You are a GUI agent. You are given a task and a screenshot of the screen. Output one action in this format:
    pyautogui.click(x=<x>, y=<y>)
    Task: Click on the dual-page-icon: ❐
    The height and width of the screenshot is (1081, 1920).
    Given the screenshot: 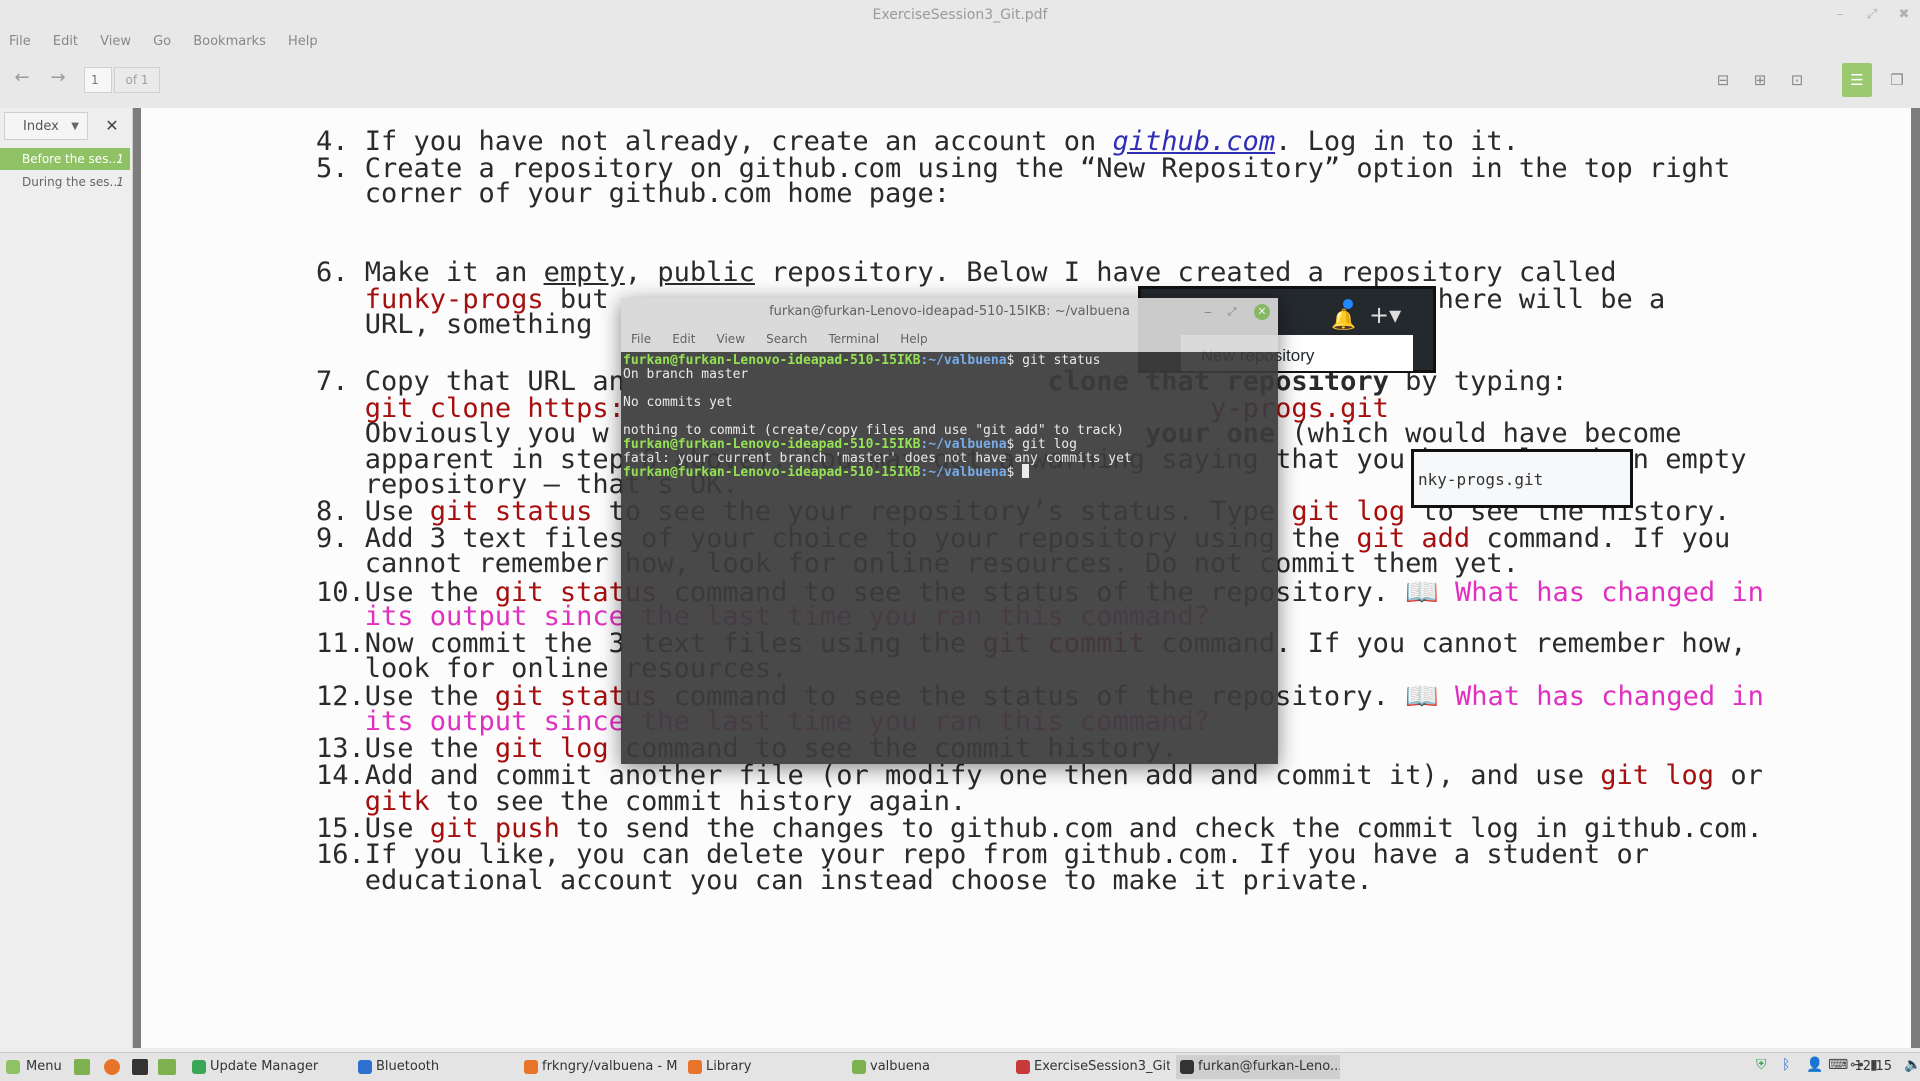 What is the action you would take?
    pyautogui.click(x=1897, y=80)
    